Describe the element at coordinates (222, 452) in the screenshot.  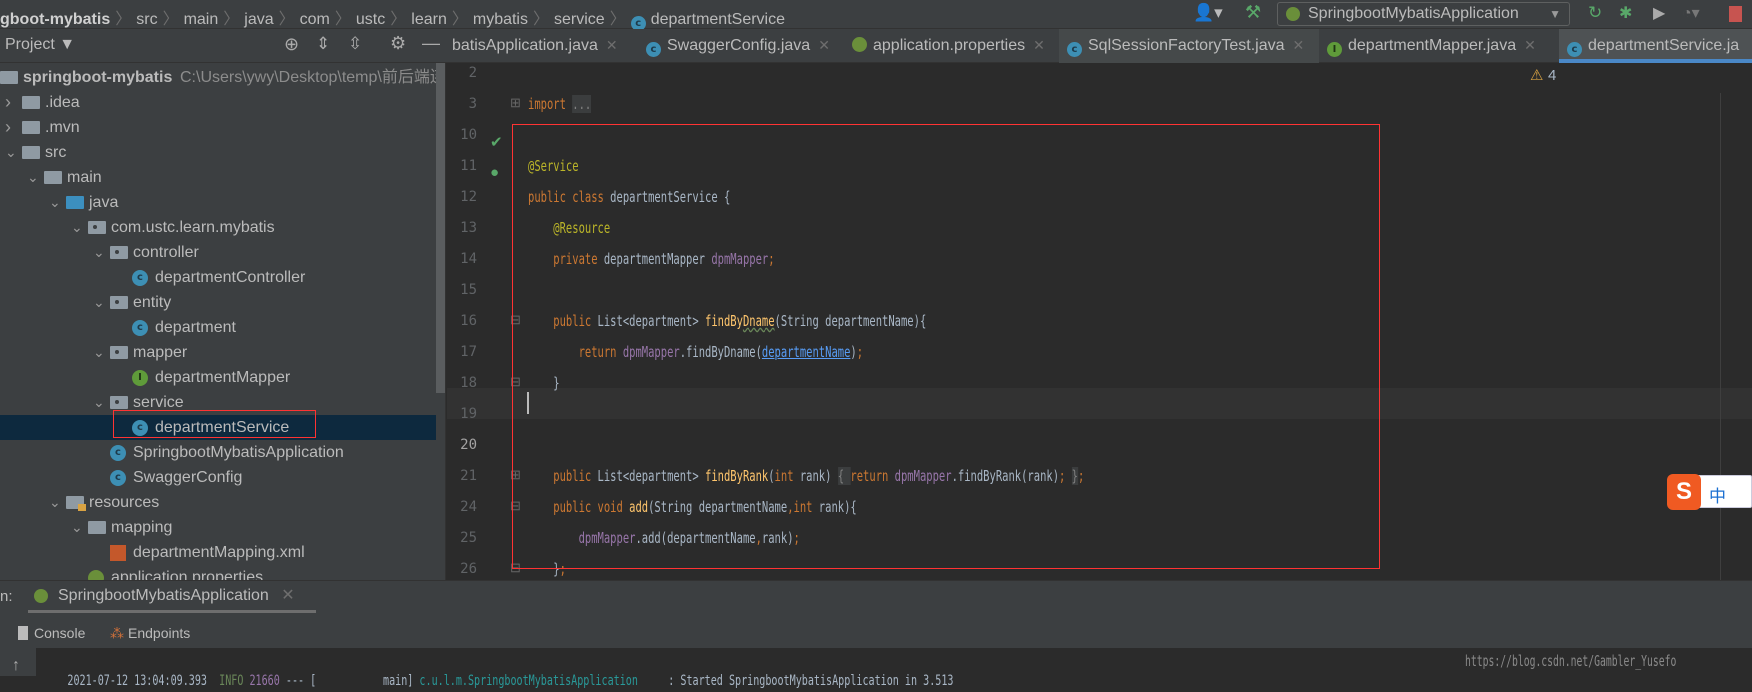
I see `tree-item: c SpringbootMybatisApplication` at that location.